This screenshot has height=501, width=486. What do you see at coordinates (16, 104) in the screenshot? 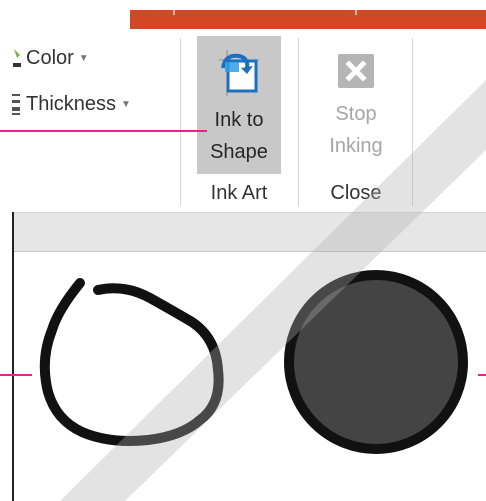
I see `line-thickness-icon` at bounding box center [16, 104].